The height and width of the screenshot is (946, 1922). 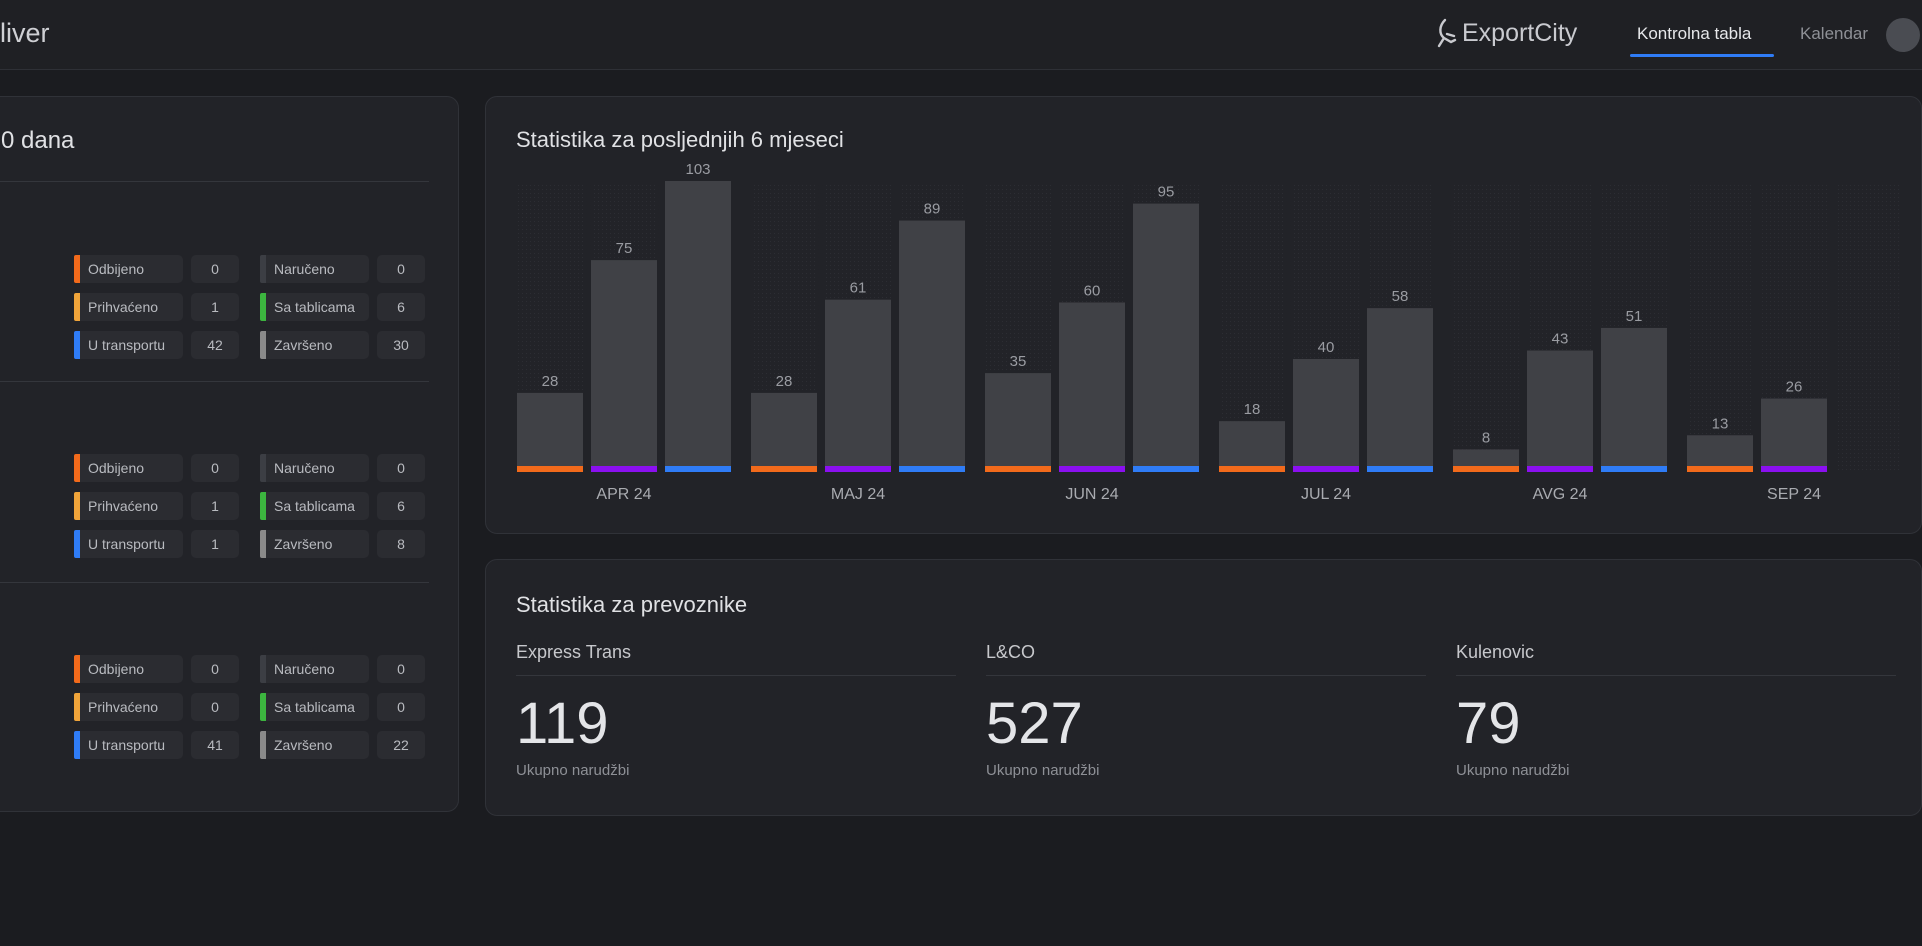 What do you see at coordinates (1520, 32) in the screenshot?
I see `logo-text: ExportCity` at bounding box center [1520, 32].